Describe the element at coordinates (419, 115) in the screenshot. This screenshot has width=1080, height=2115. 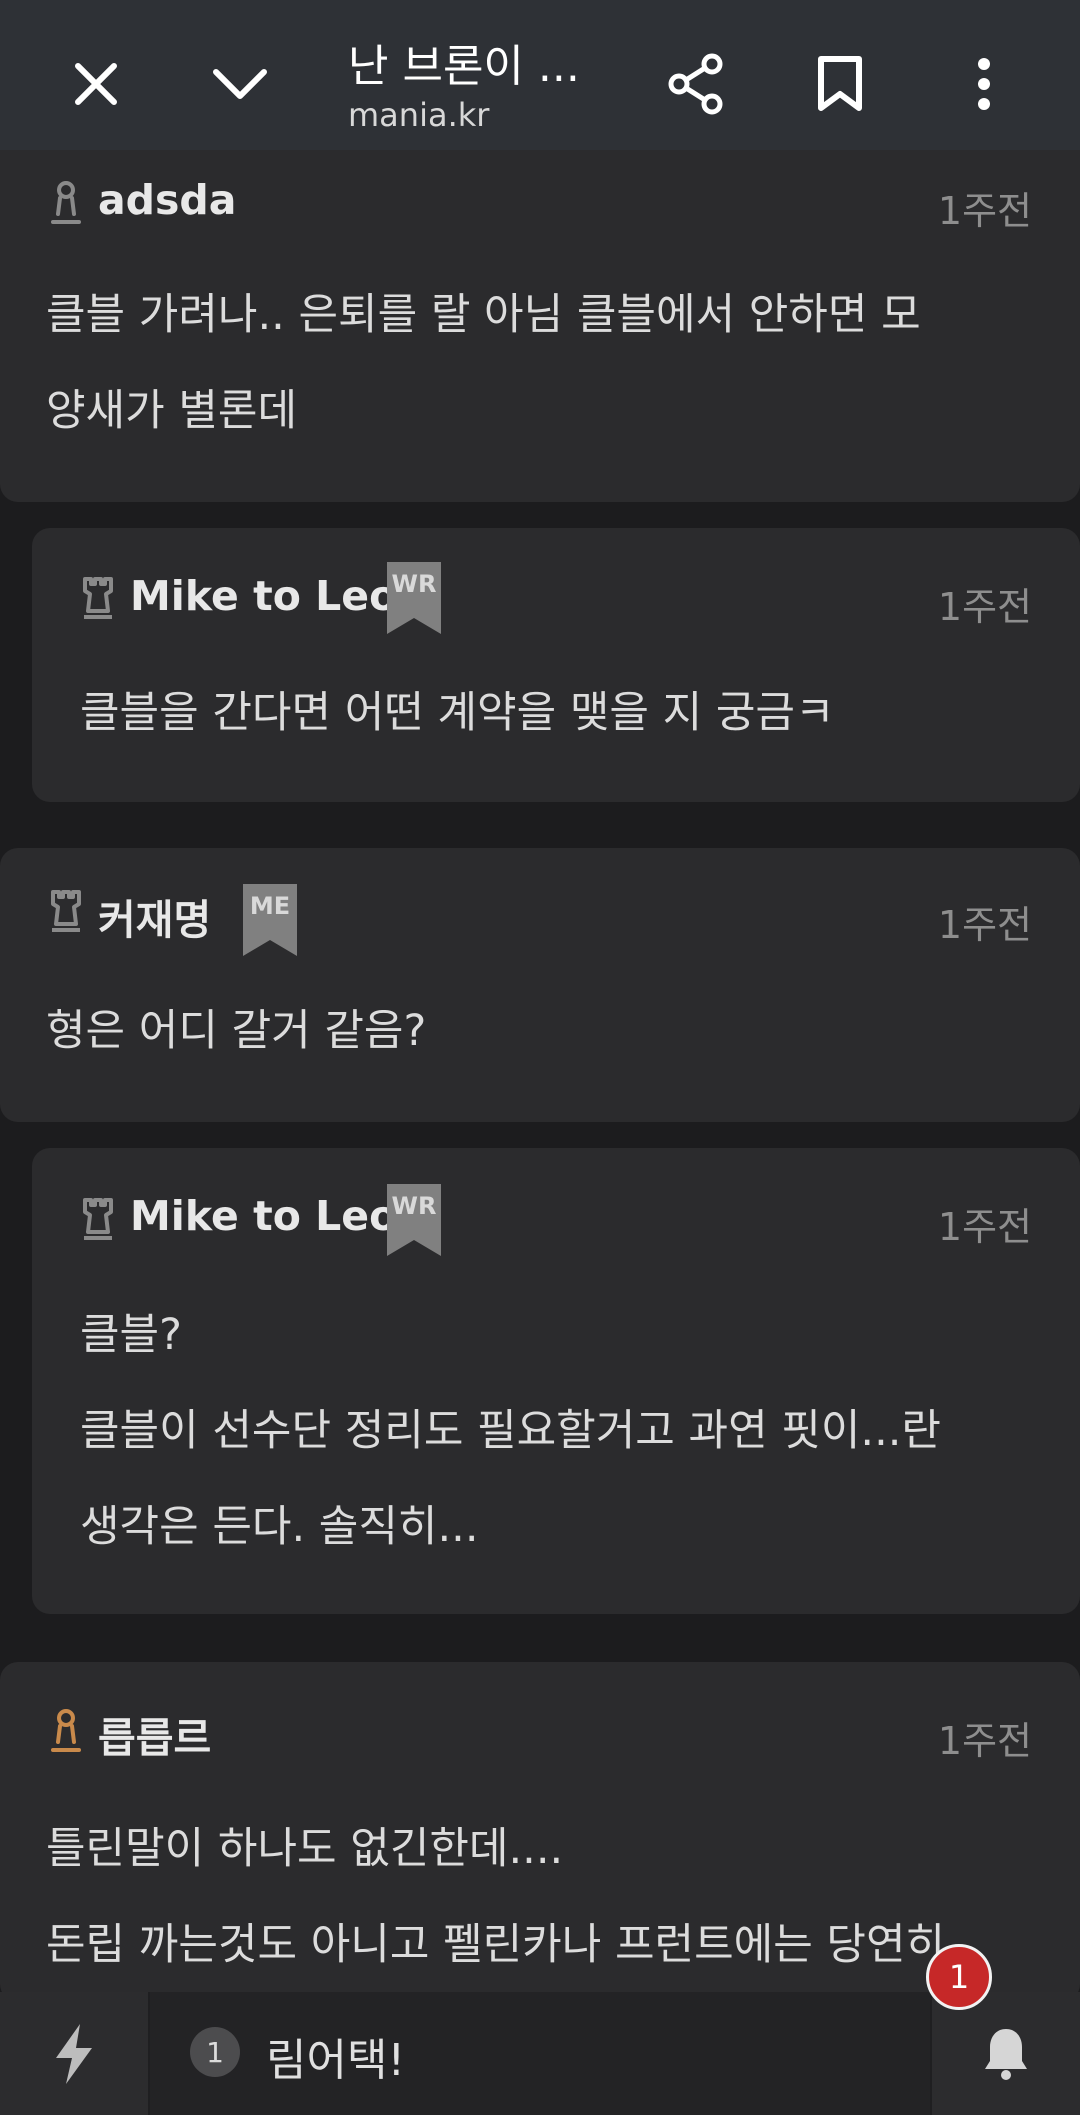
I see `page-url: mania.kr` at that location.